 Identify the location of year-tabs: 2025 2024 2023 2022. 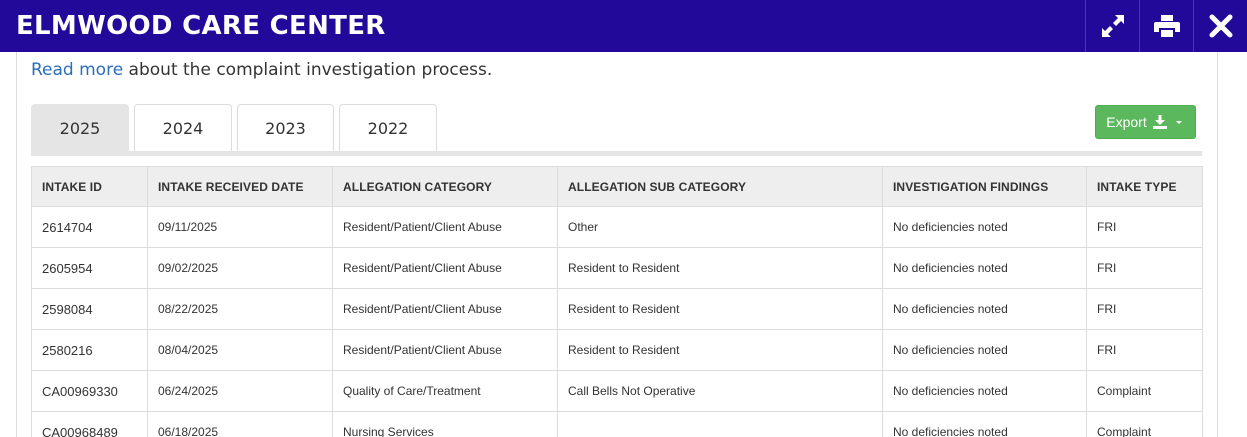
(236, 127).